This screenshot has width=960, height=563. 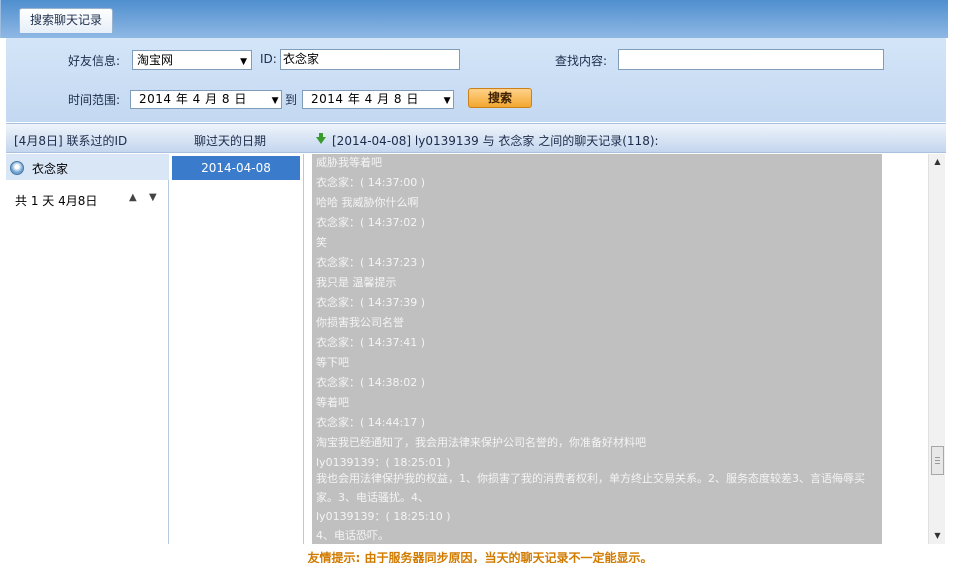 What do you see at coordinates (360, 322) in the screenshot?
I see `chat-message: 你损害我公司名誉` at bounding box center [360, 322].